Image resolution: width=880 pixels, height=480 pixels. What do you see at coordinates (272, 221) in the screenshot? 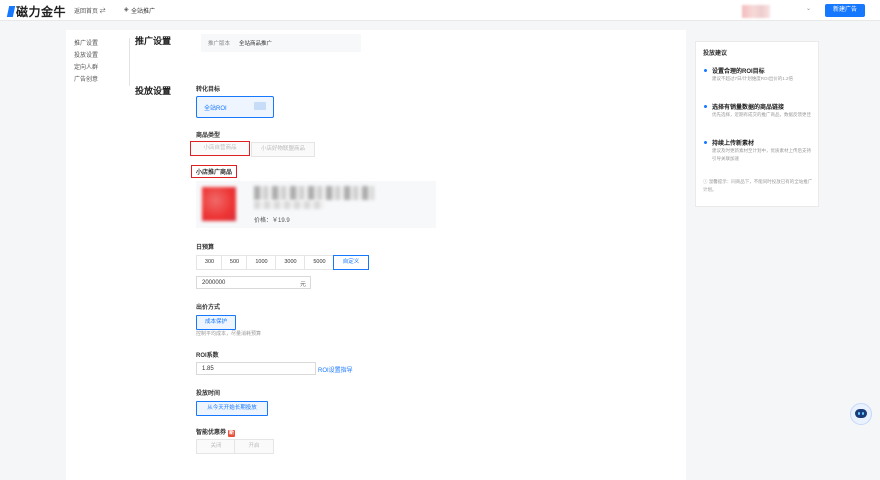
I see `product-price: 价格：￥19.9` at bounding box center [272, 221].